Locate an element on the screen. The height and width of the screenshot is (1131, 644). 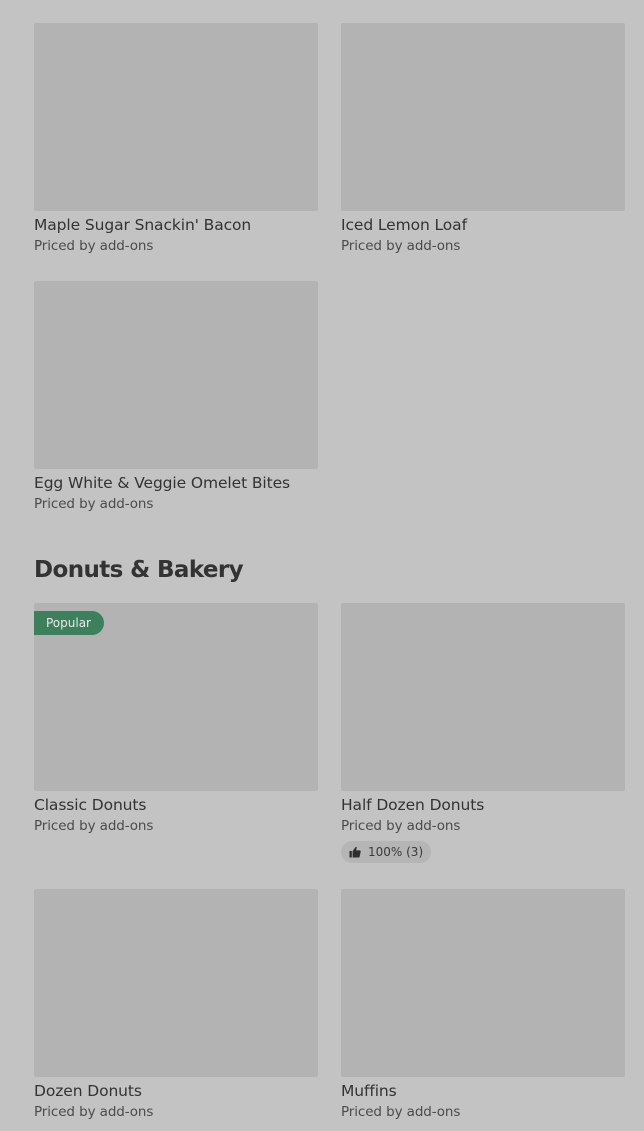
rating-badge: 100% (3) is located at coordinates (386, 852).